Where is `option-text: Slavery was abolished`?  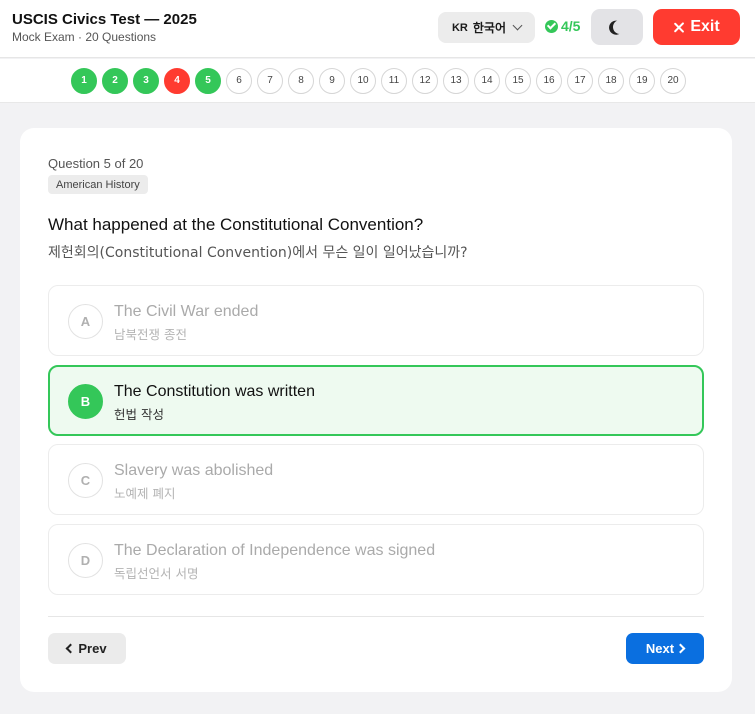 option-text: Slavery was abolished is located at coordinates (194, 470).